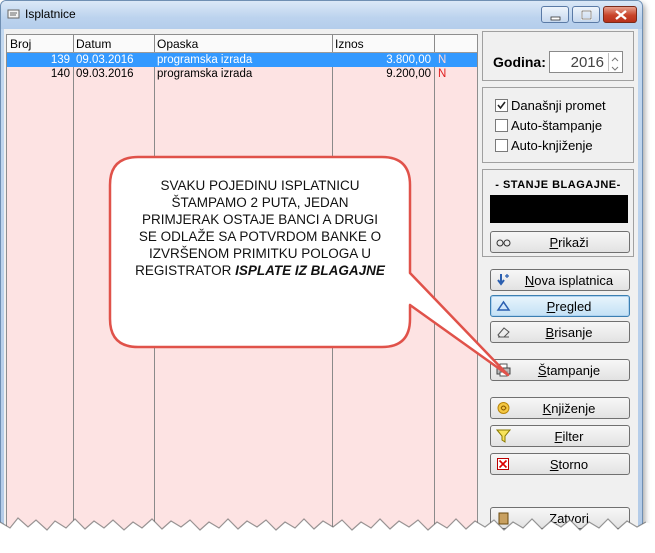  I want to click on nova-isplatnica-label: Nova isplatnica, so click(569, 280).